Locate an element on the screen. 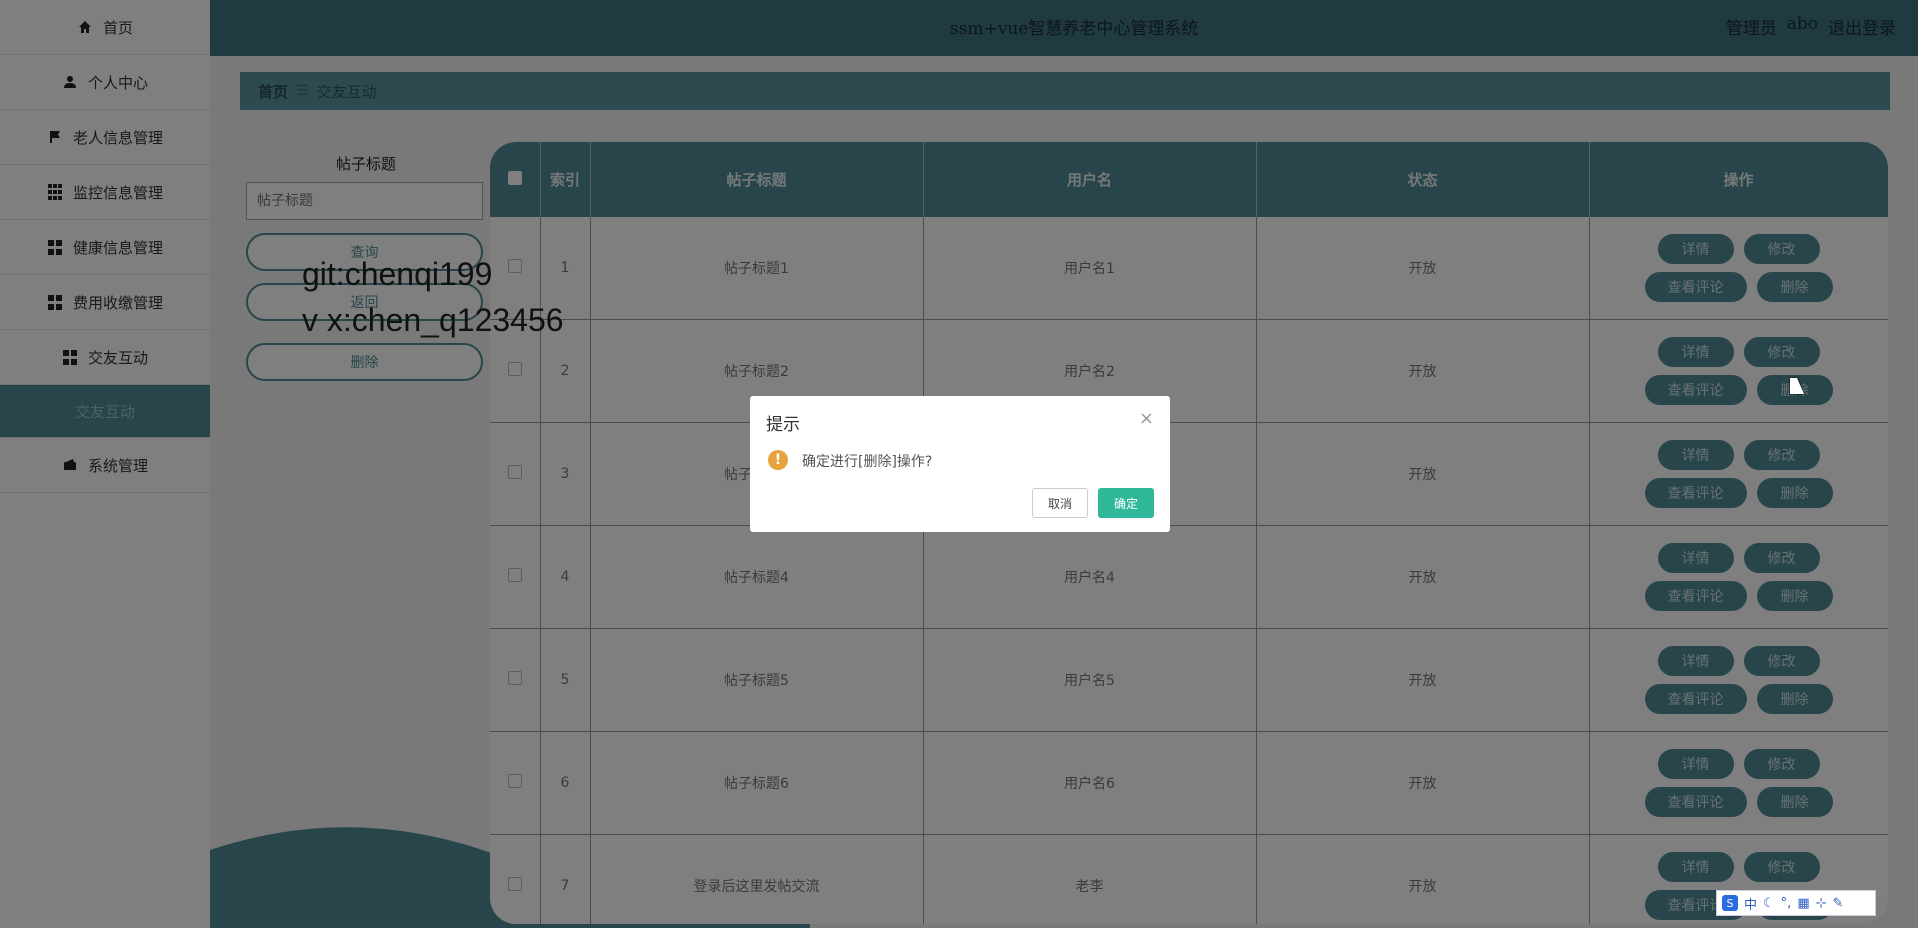  watermark-line-2: v x:chen_q123456 is located at coordinates (433, 320).